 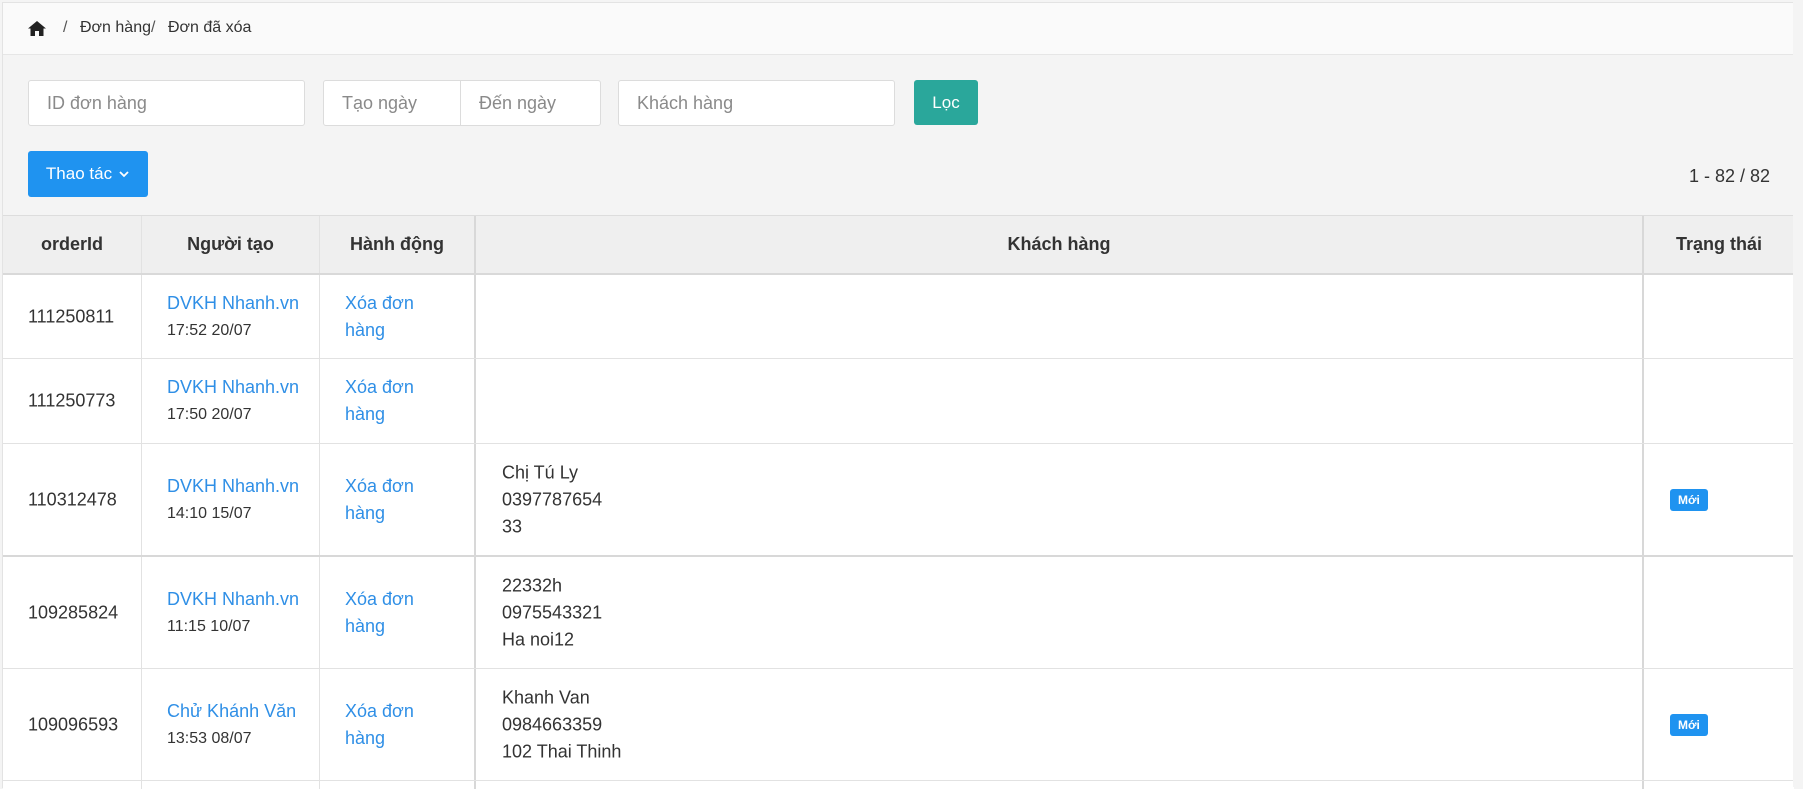 What do you see at coordinates (898, 29) in the screenshot?
I see `breadcrumb: / Đơn hàng / Đơn đã xóa` at bounding box center [898, 29].